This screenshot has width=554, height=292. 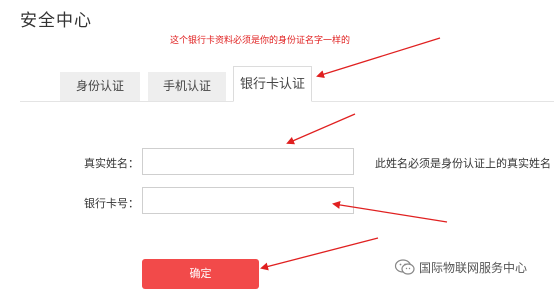 I want to click on watermark-text: 国际物联网服务中心, so click(x=473, y=267).